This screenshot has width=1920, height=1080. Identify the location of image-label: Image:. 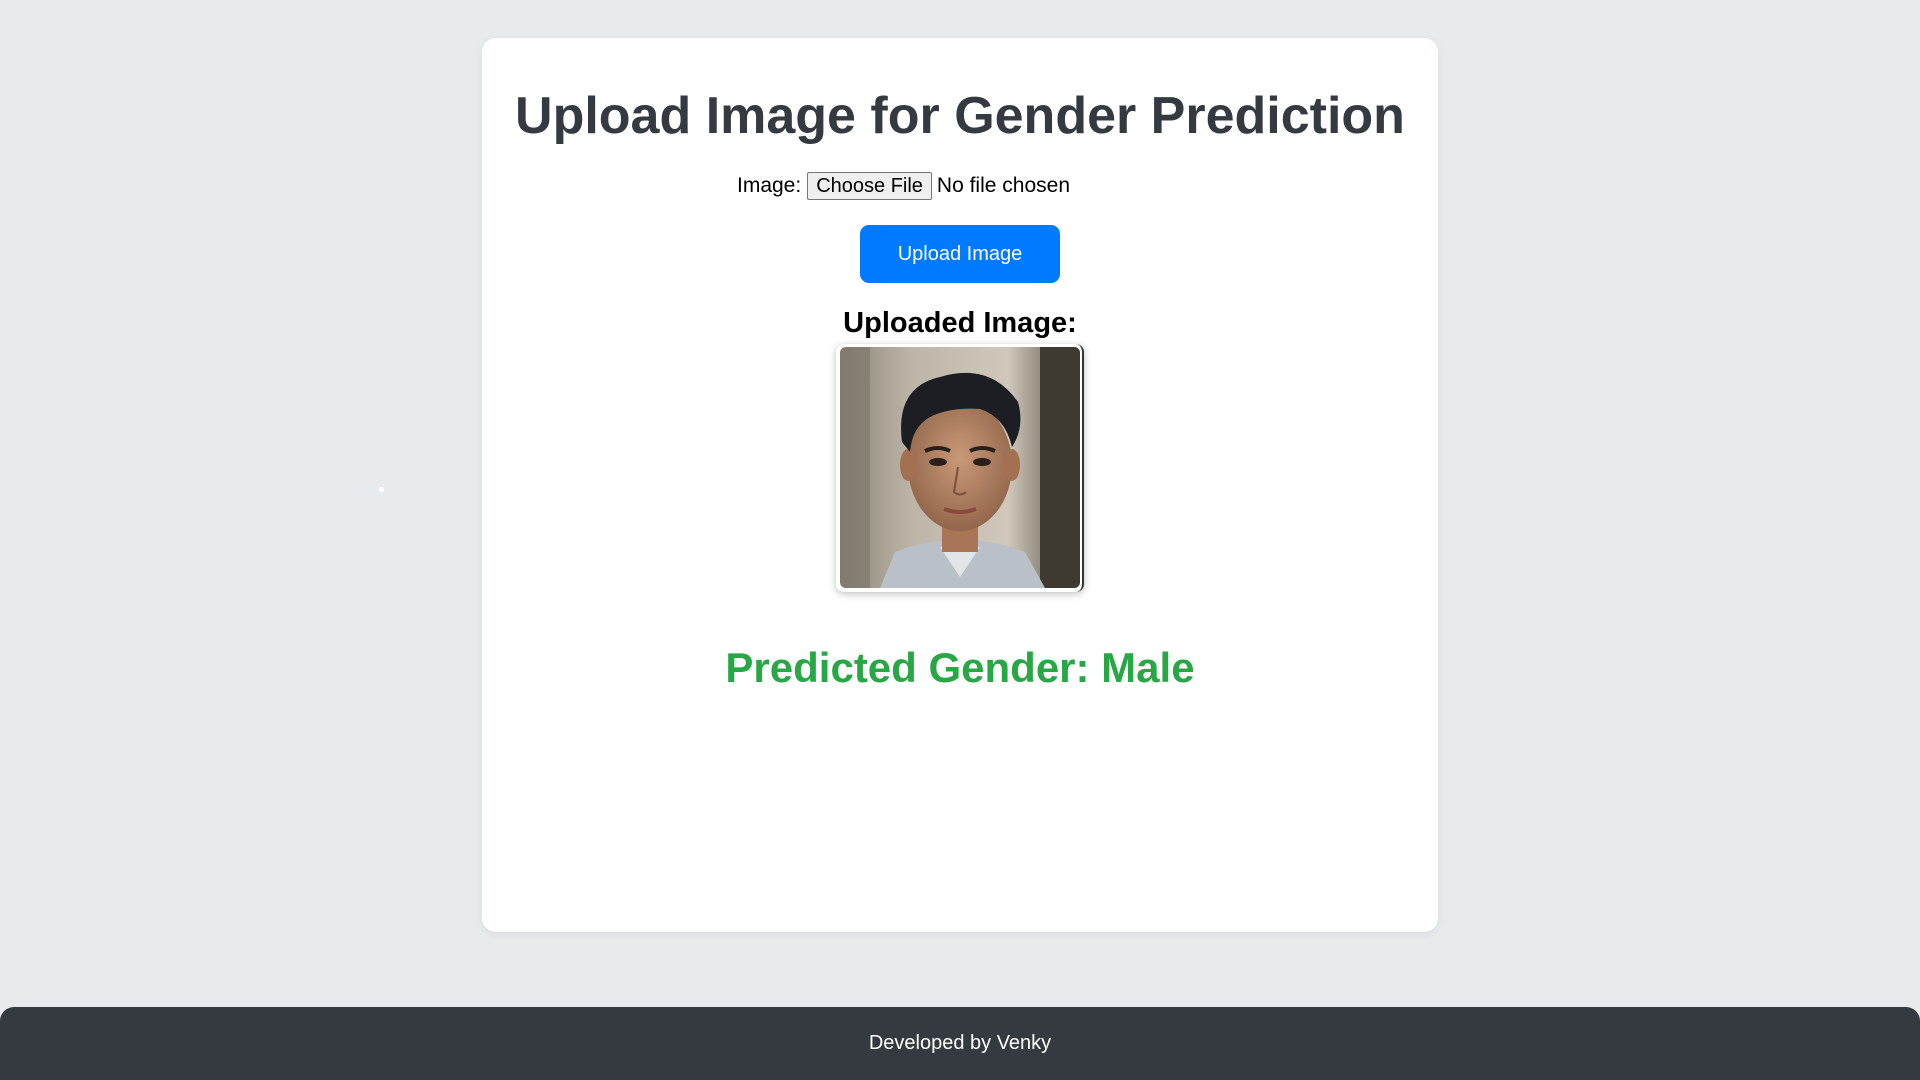
(769, 185).